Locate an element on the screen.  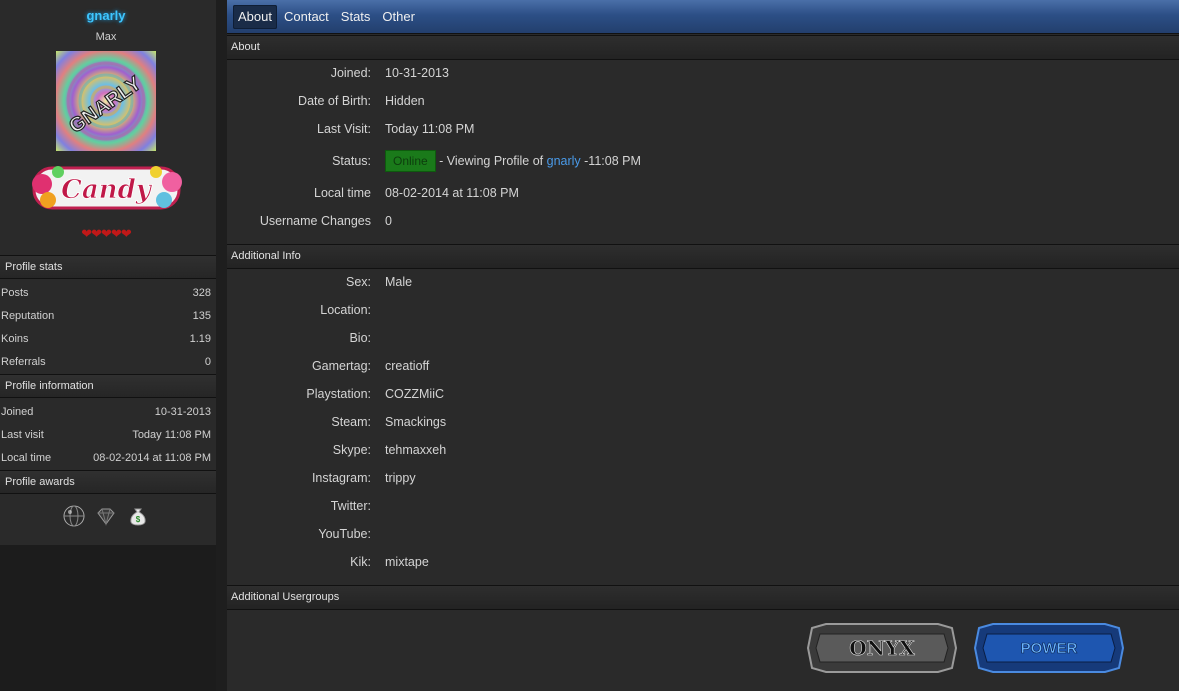
status-user-link: gnarly is located at coordinates (564, 161).